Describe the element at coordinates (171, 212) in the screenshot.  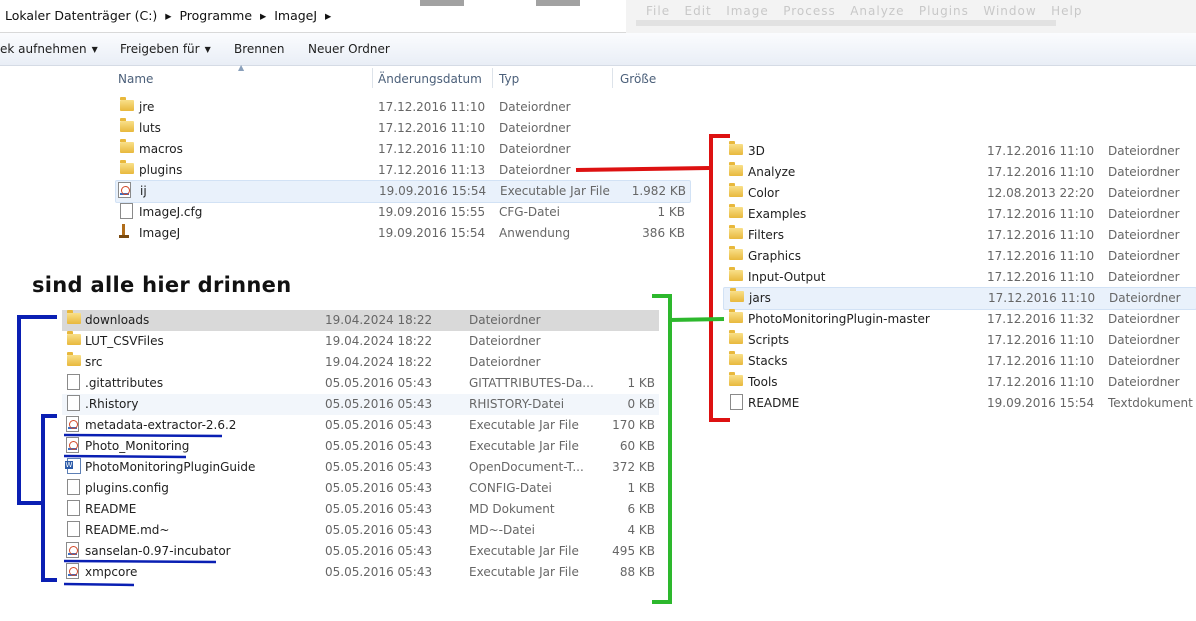
I see `file-name: ImageJ.cfg` at that location.